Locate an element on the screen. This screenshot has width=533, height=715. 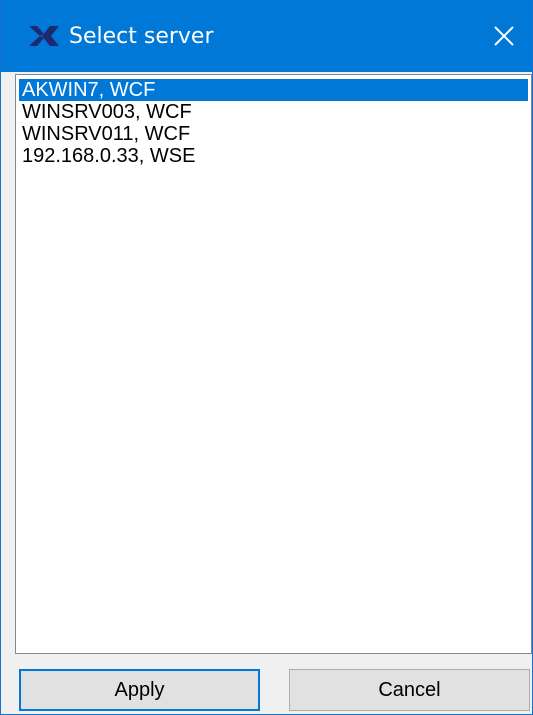
list-item: WINSRV011, WCF is located at coordinates (273, 134).